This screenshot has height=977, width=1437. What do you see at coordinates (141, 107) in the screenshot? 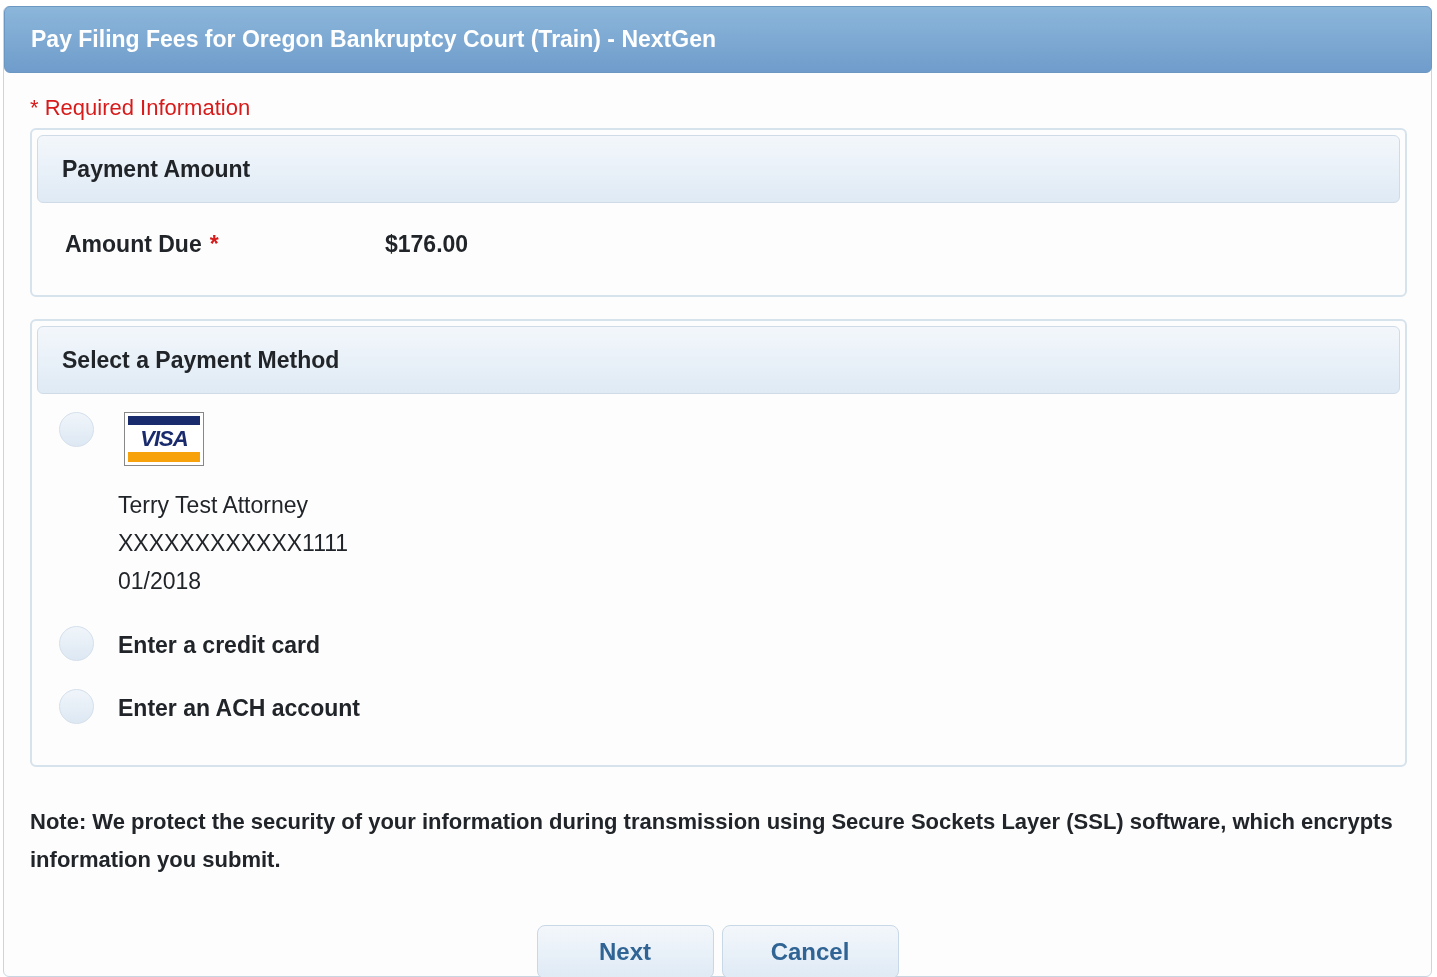
I see `required-note: * Required Information` at bounding box center [141, 107].